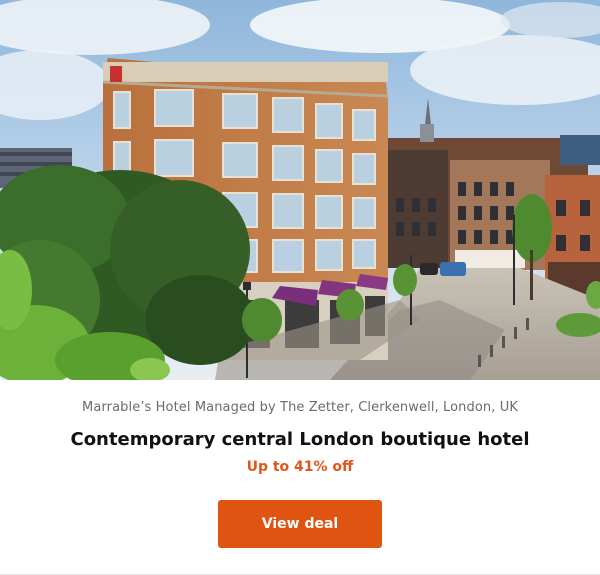 This screenshot has width=600, height=575. What do you see at coordinates (300, 524) in the screenshot?
I see `view-deal-button: View deal` at bounding box center [300, 524].